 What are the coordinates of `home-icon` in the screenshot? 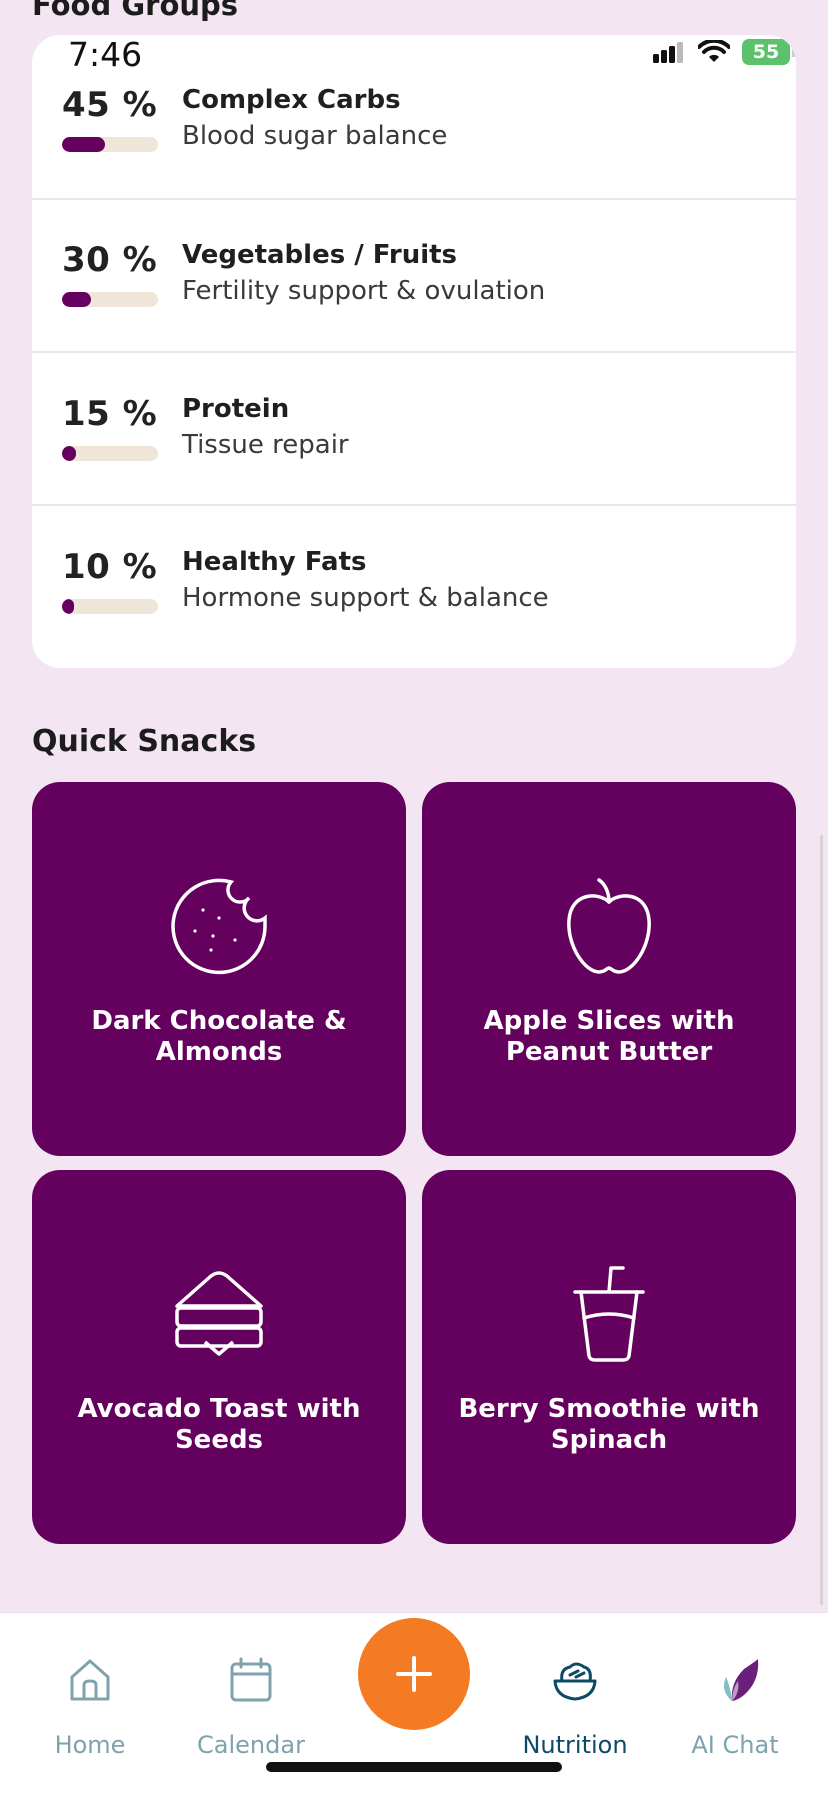 It's located at (90, 1680).